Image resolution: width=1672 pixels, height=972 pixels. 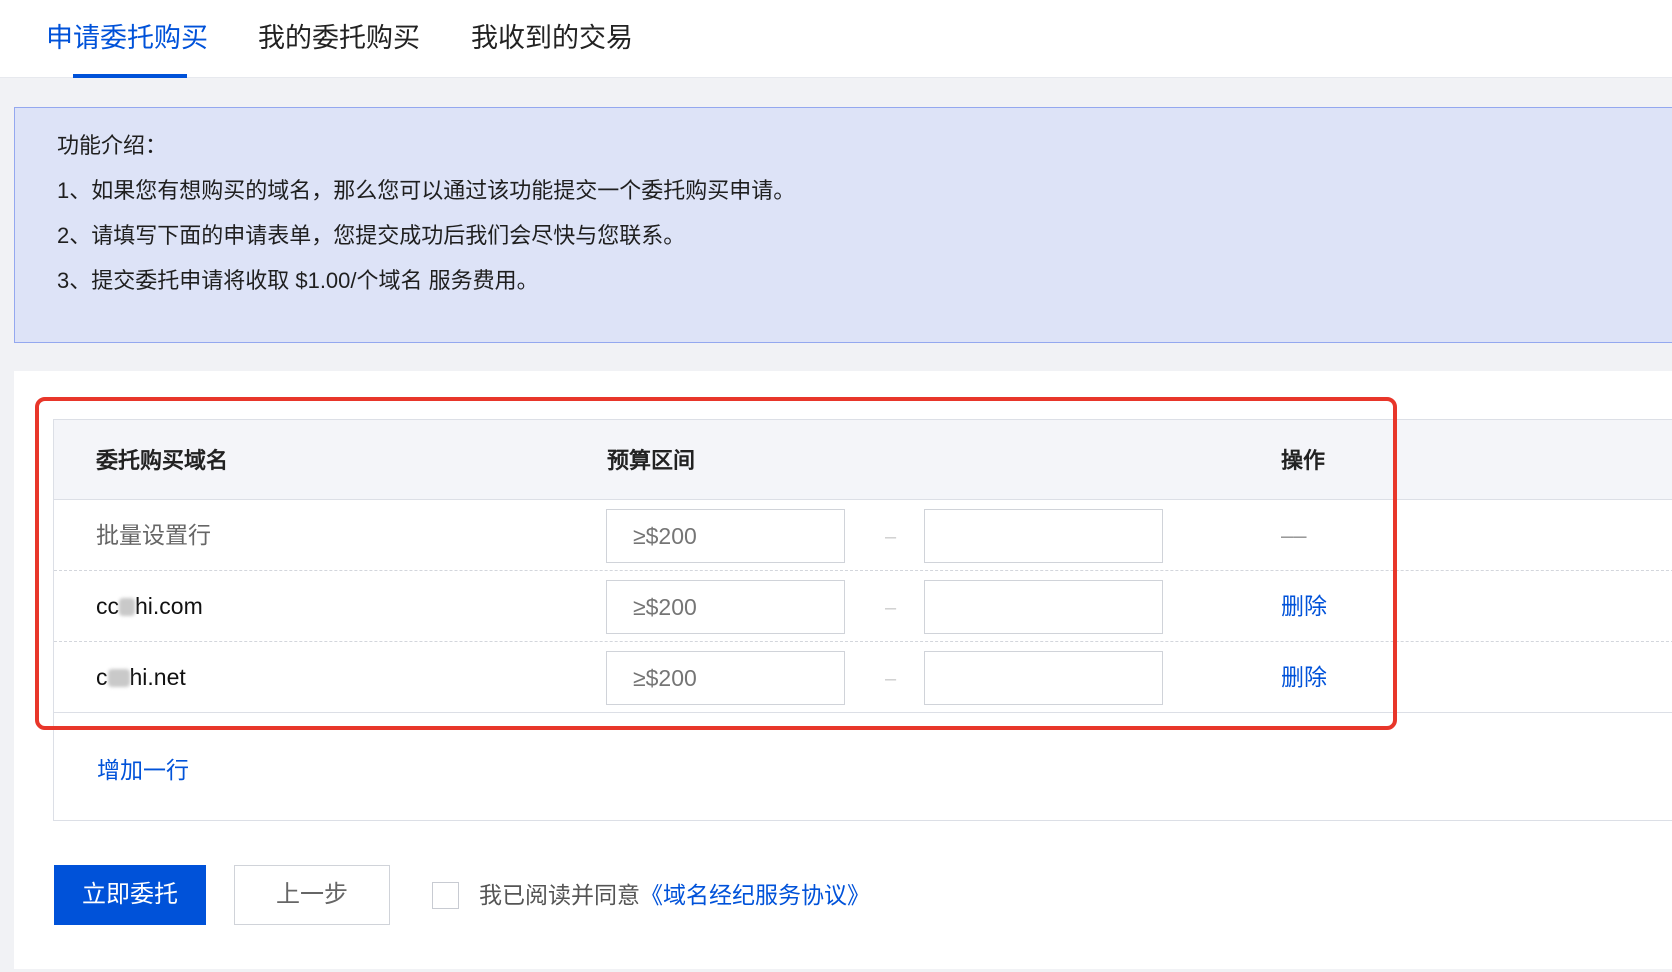 I want to click on domain-name-suffix: hi.net, so click(x=157, y=677).